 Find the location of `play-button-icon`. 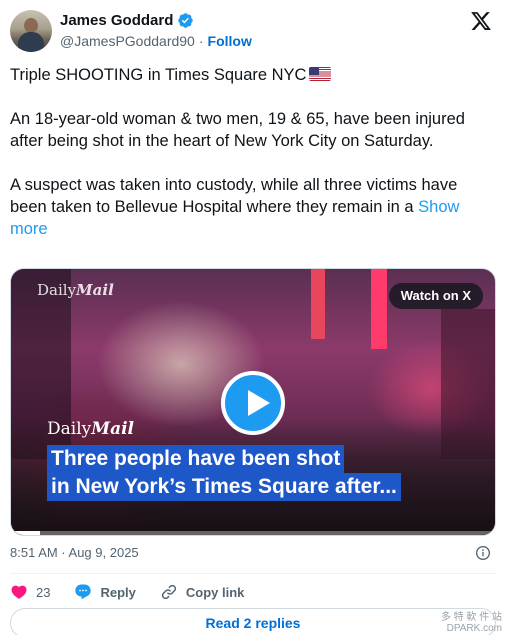

play-button-icon is located at coordinates (253, 403).